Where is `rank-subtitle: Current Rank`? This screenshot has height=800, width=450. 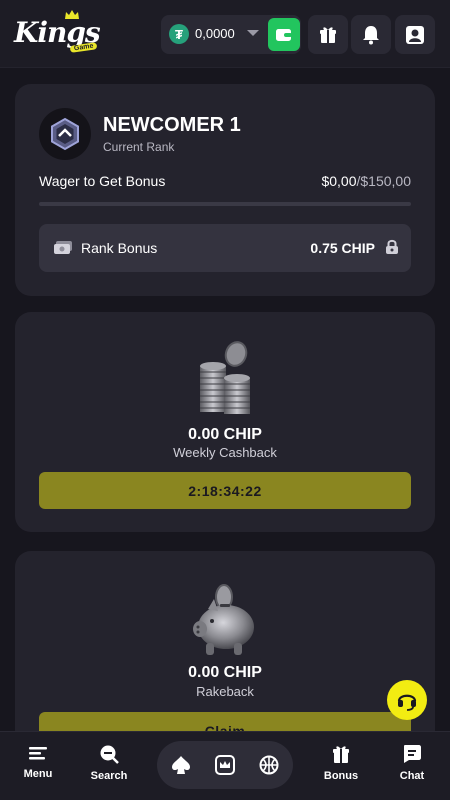
rank-subtitle: Current Rank is located at coordinates (139, 147).